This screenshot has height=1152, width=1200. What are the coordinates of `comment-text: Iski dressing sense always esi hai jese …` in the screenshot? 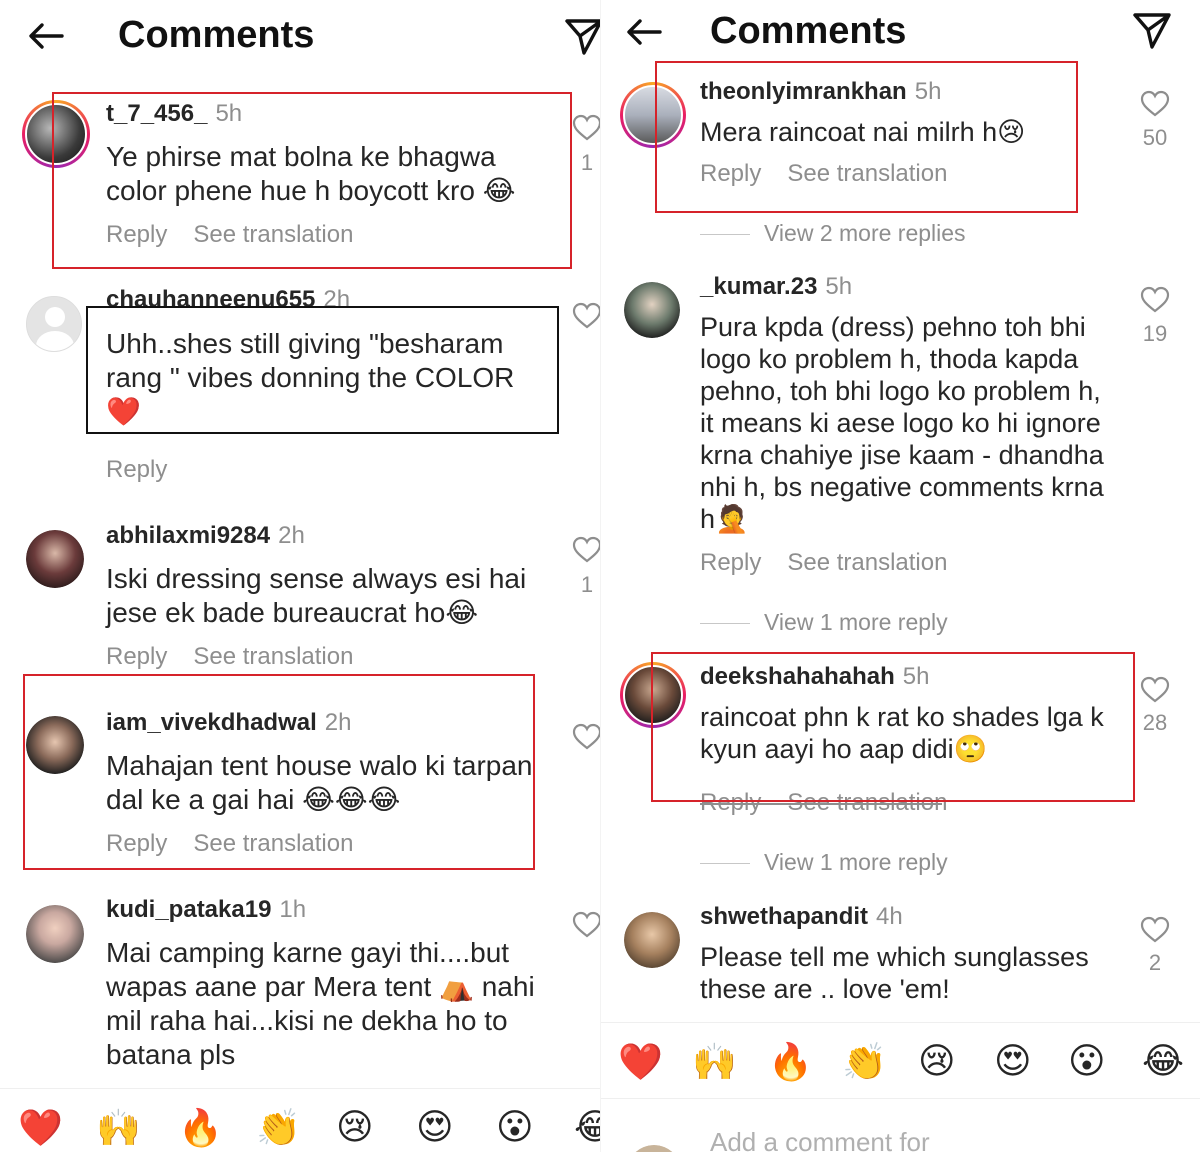 It's located at (316, 595).